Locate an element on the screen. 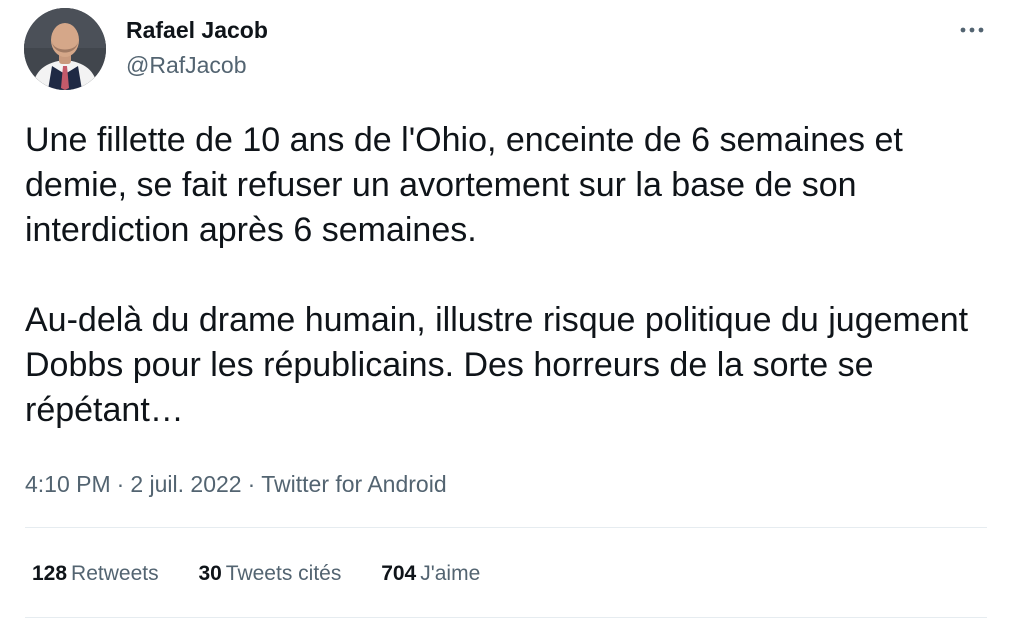 The height and width of the screenshot is (626, 1032). quote-tweets-label: Tweets cités is located at coordinates (283, 573).